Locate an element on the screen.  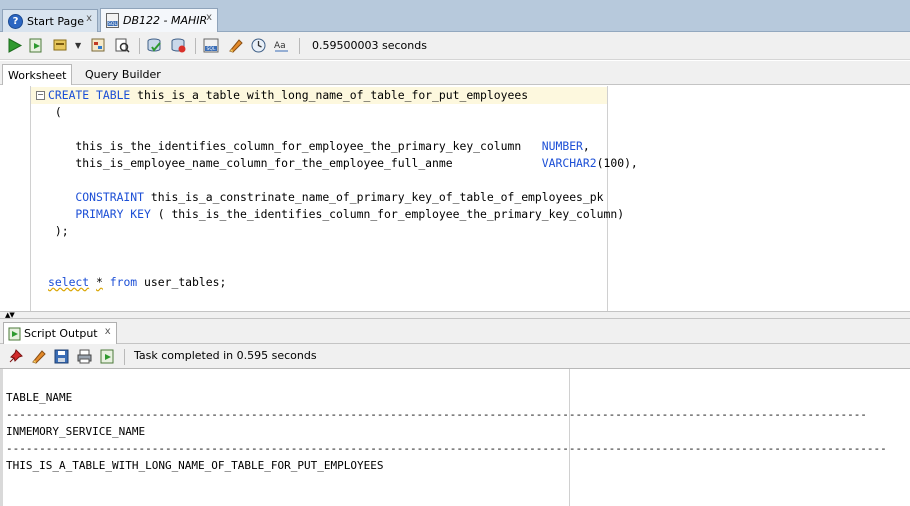
code-line-8: select * from user_tables; is located at coordinates (137, 282).